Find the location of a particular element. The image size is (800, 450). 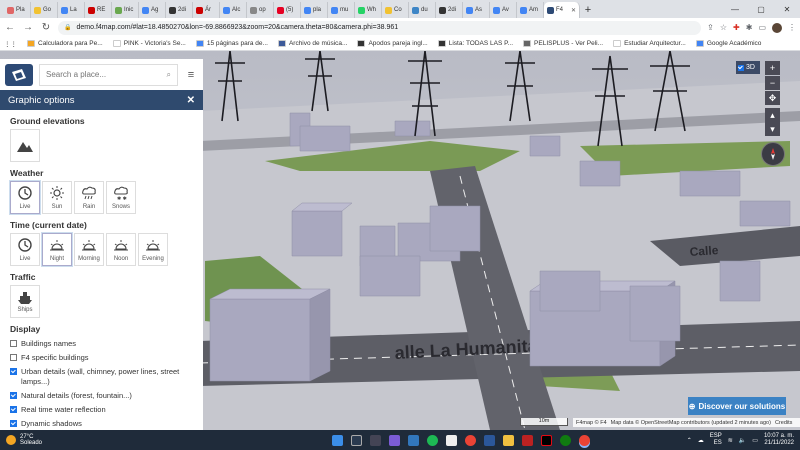

discover-solutions-button: ⊕ Discover our solutions is located at coordinates (737, 406).